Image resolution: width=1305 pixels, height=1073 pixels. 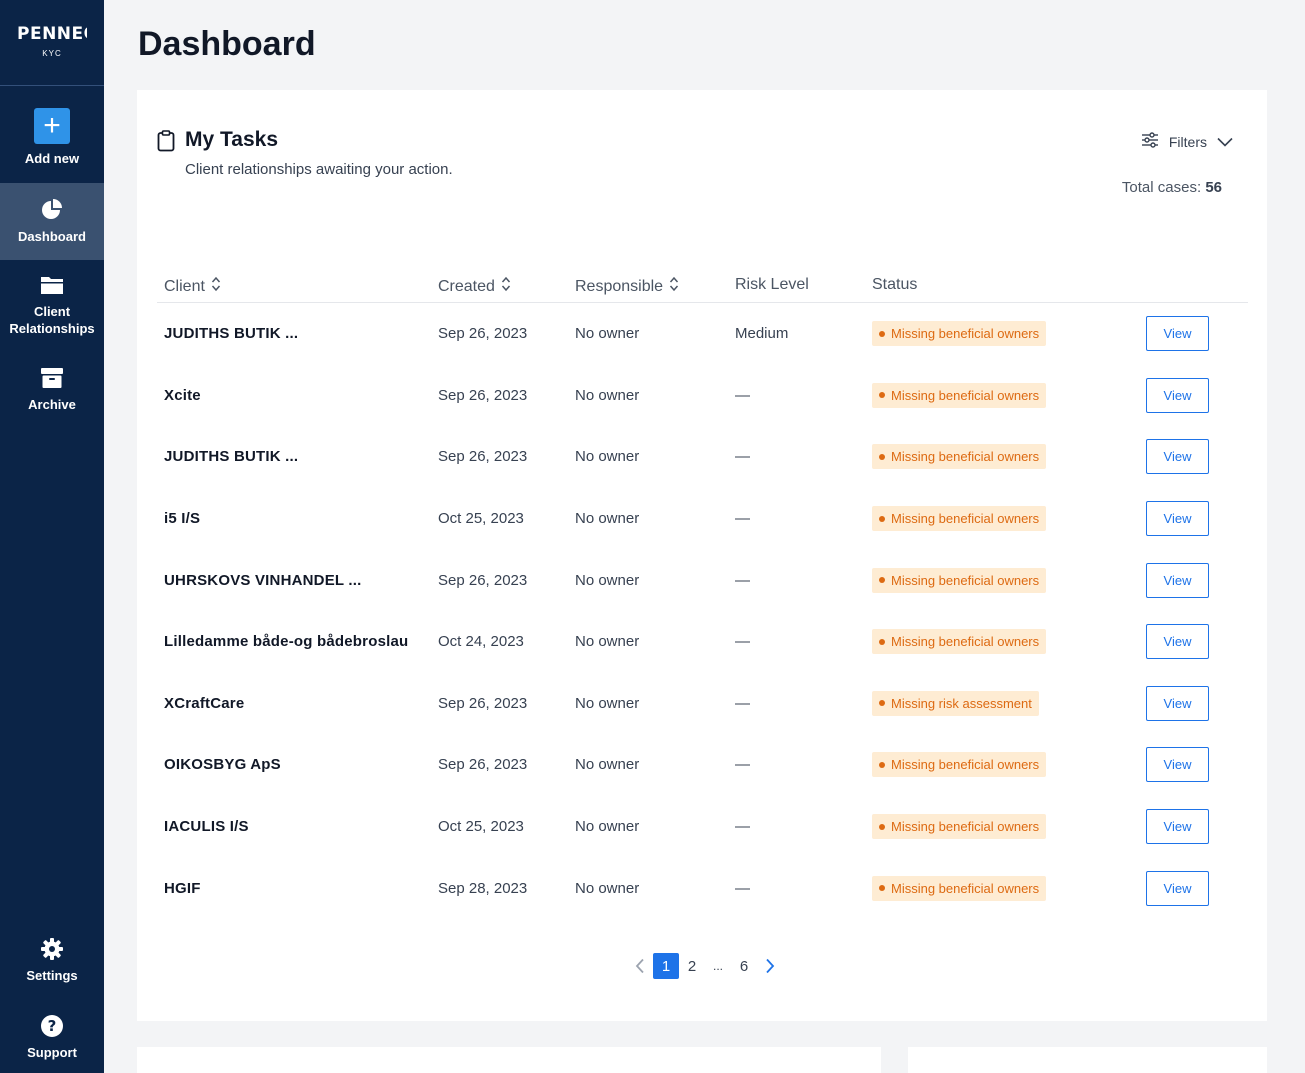 I want to click on status-dot-icon, so click(x=882, y=703).